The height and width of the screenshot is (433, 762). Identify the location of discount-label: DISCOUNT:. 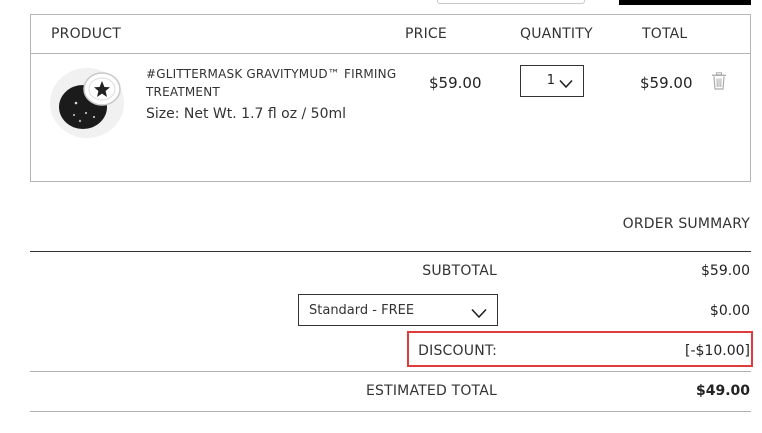
(457, 351).